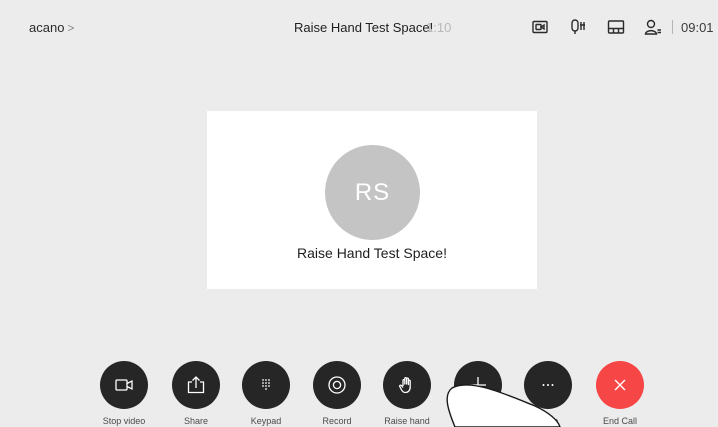  I want to click on share-control: Share, so click(196, 393).